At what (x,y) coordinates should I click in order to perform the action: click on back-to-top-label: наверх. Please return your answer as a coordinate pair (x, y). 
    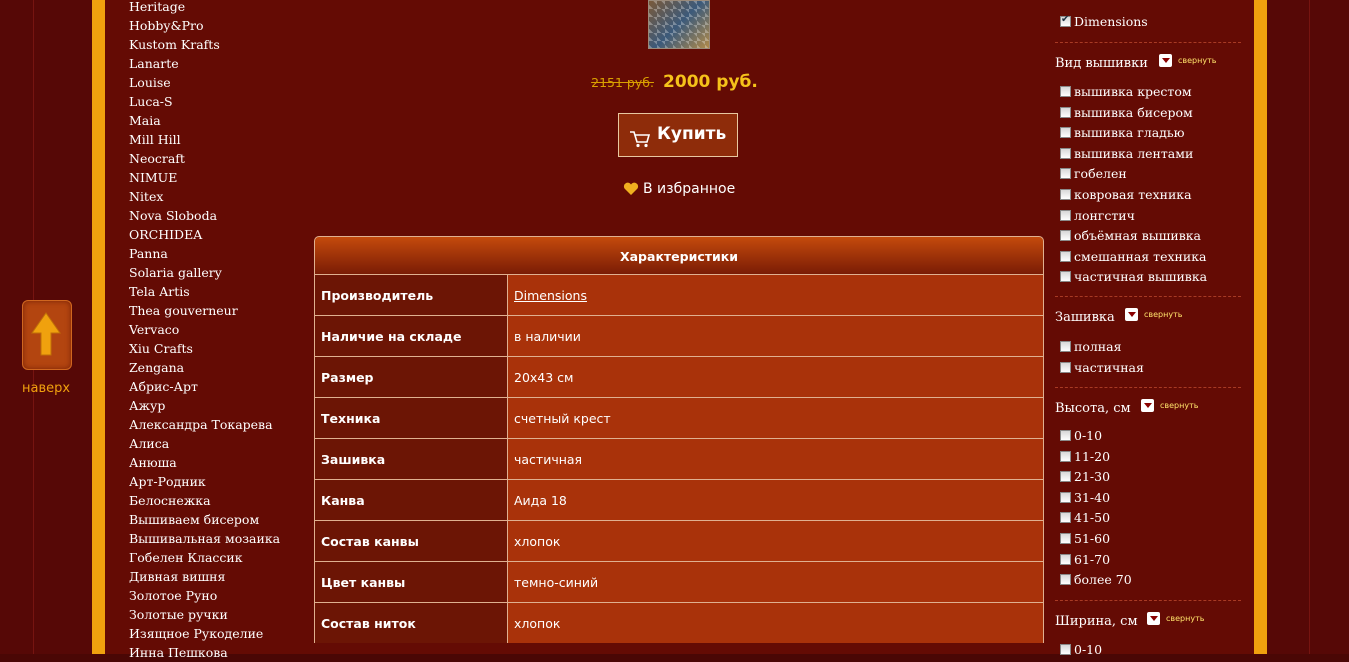
    Looking at the image, I should click on (46, 388).